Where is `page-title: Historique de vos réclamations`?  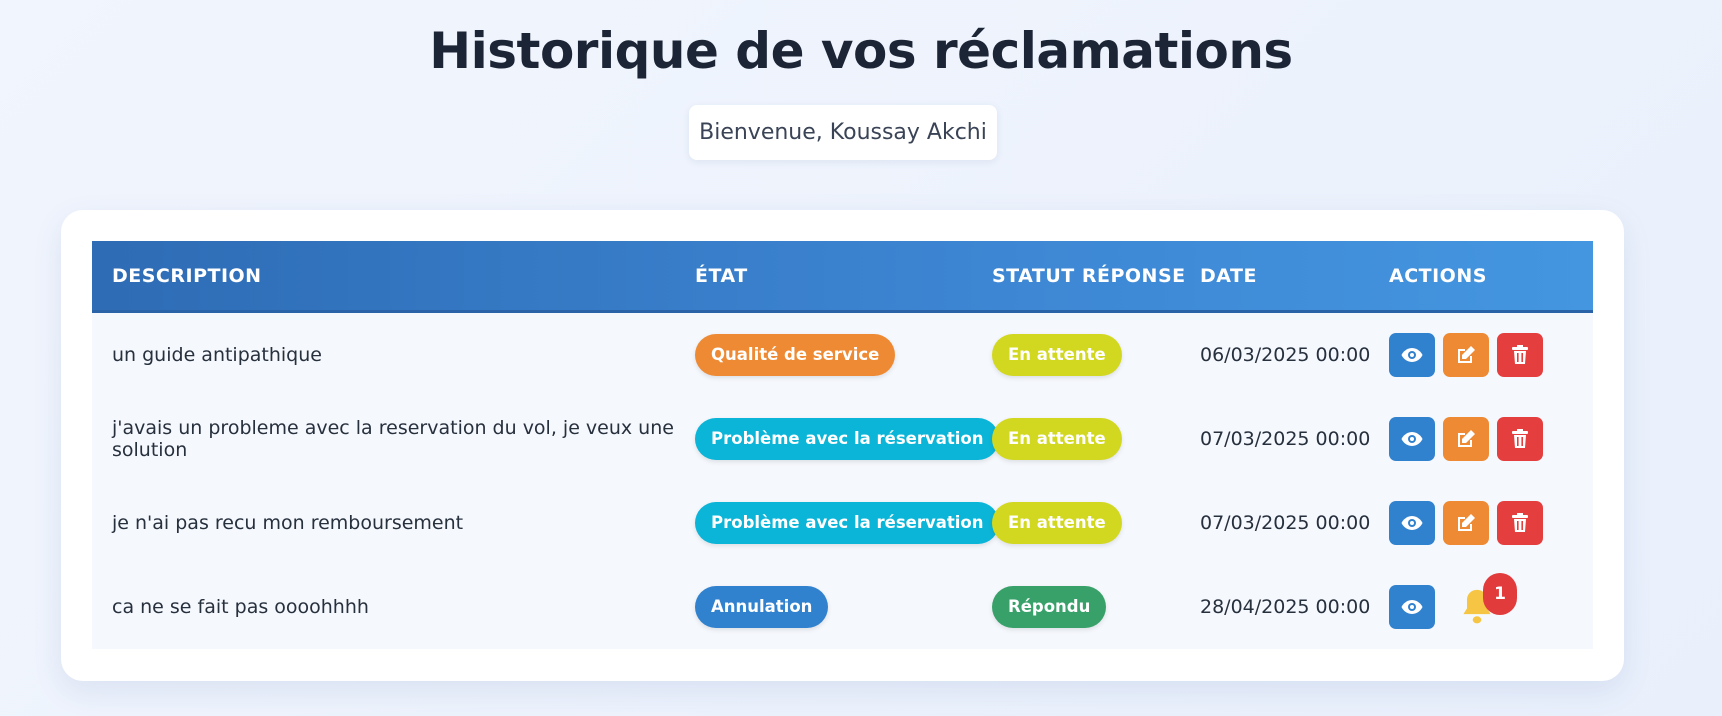 page-title: Historique de vos réclamations is located at coordinates (861, 51).